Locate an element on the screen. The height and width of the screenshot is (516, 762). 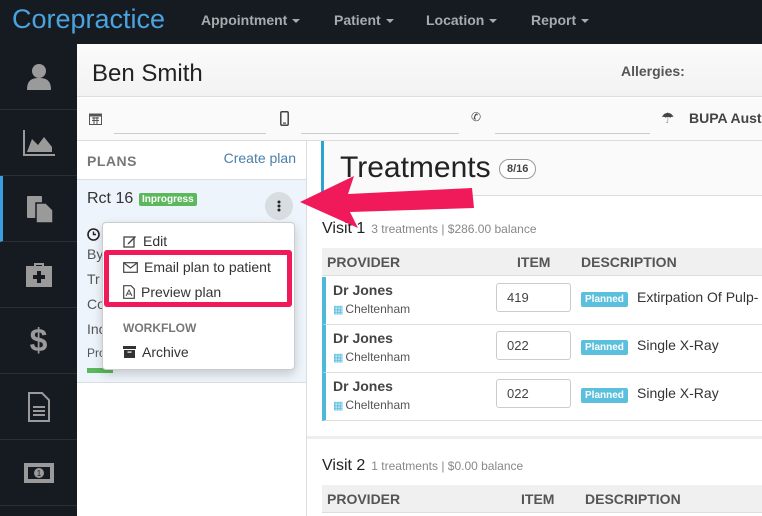
chart-area-icon is located at coordinates (38, 142).